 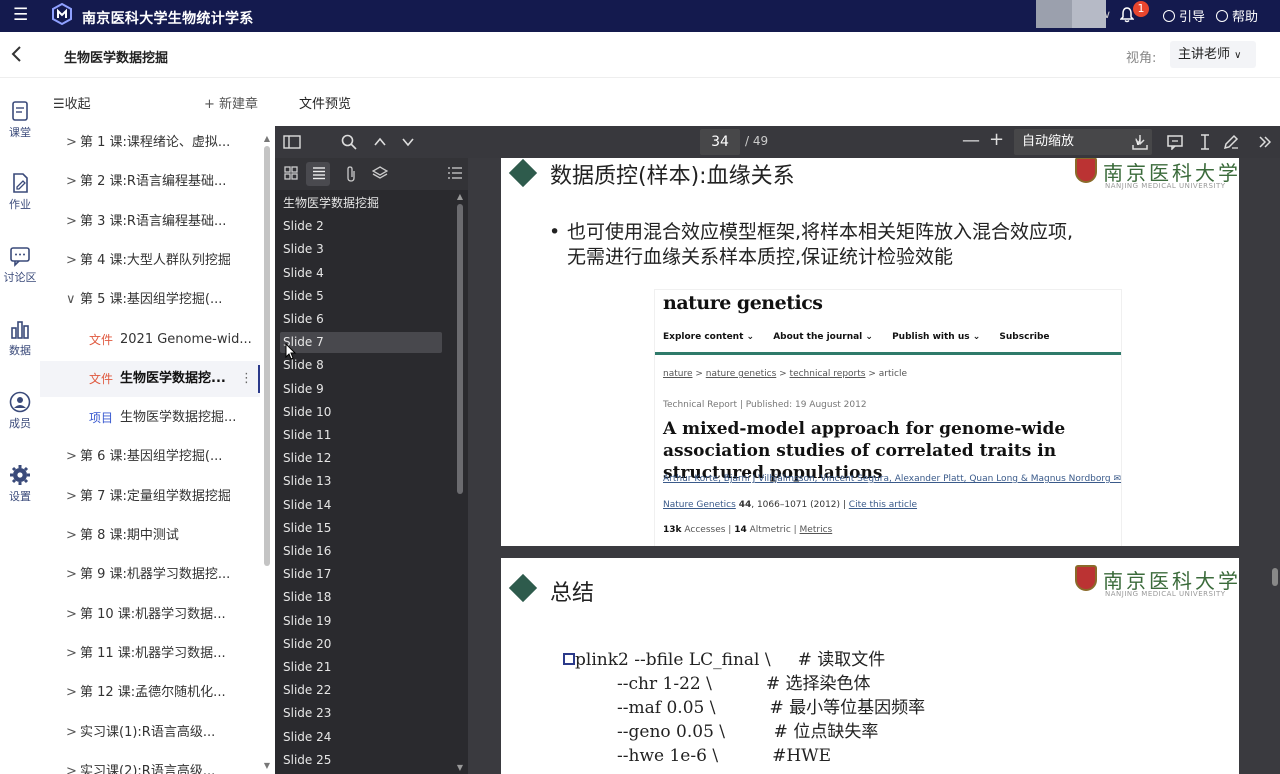 What do you see at coordinates (364, 597) in the screenshot?
I see `outline-item: Slide 18` at bounding box center [364, 597].